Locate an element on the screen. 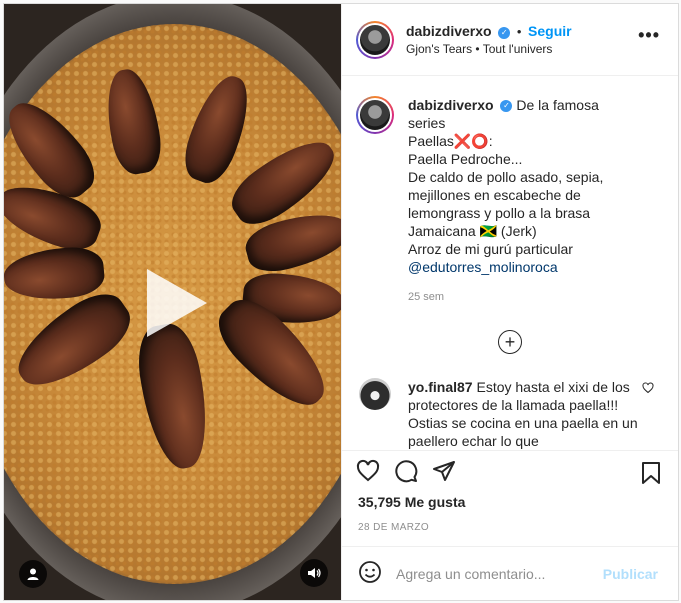 The height and width of the screenshot is (603, 681). emoji-icon is located at coordinates (370, 573).